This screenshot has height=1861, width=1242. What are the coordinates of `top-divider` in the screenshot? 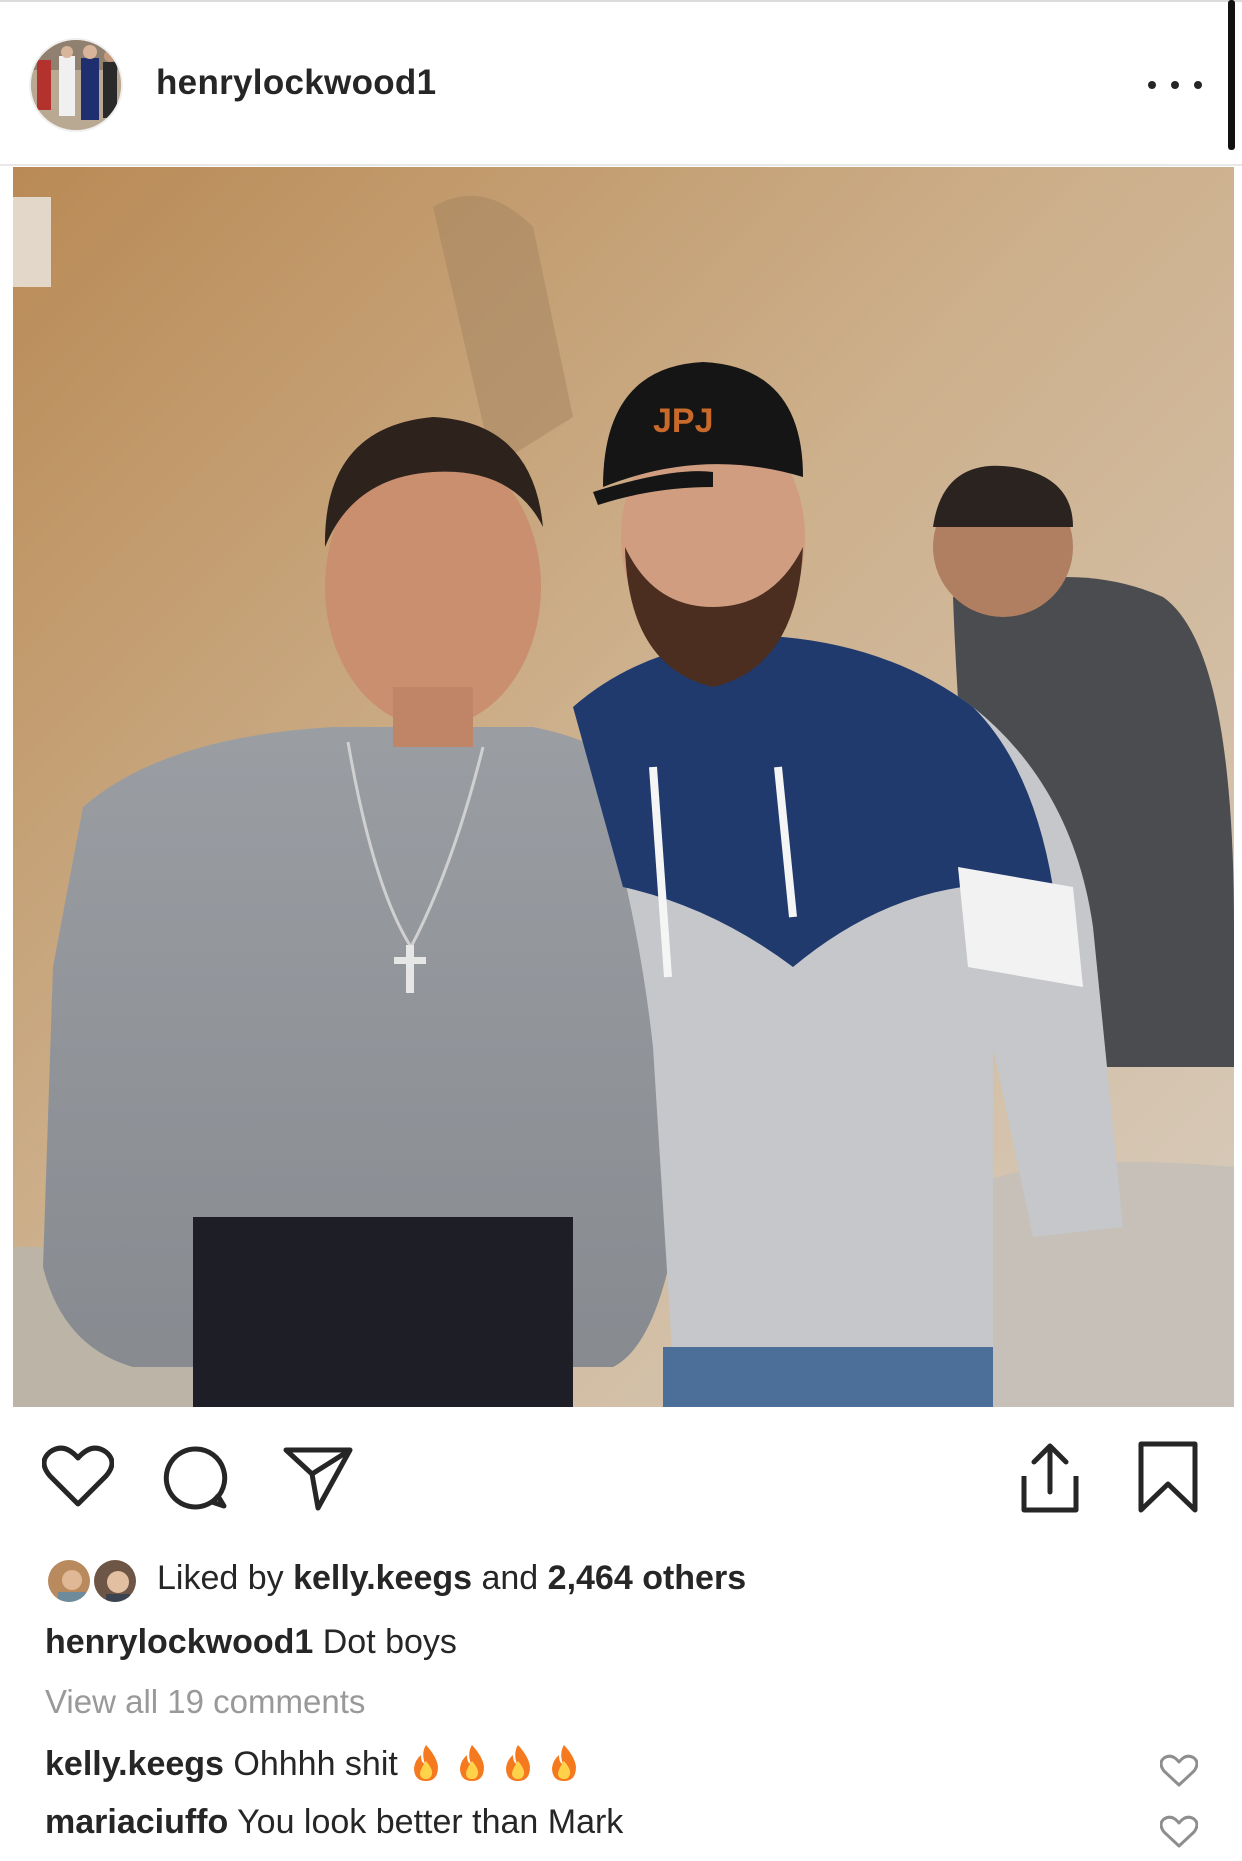 It's located at (621, 4).